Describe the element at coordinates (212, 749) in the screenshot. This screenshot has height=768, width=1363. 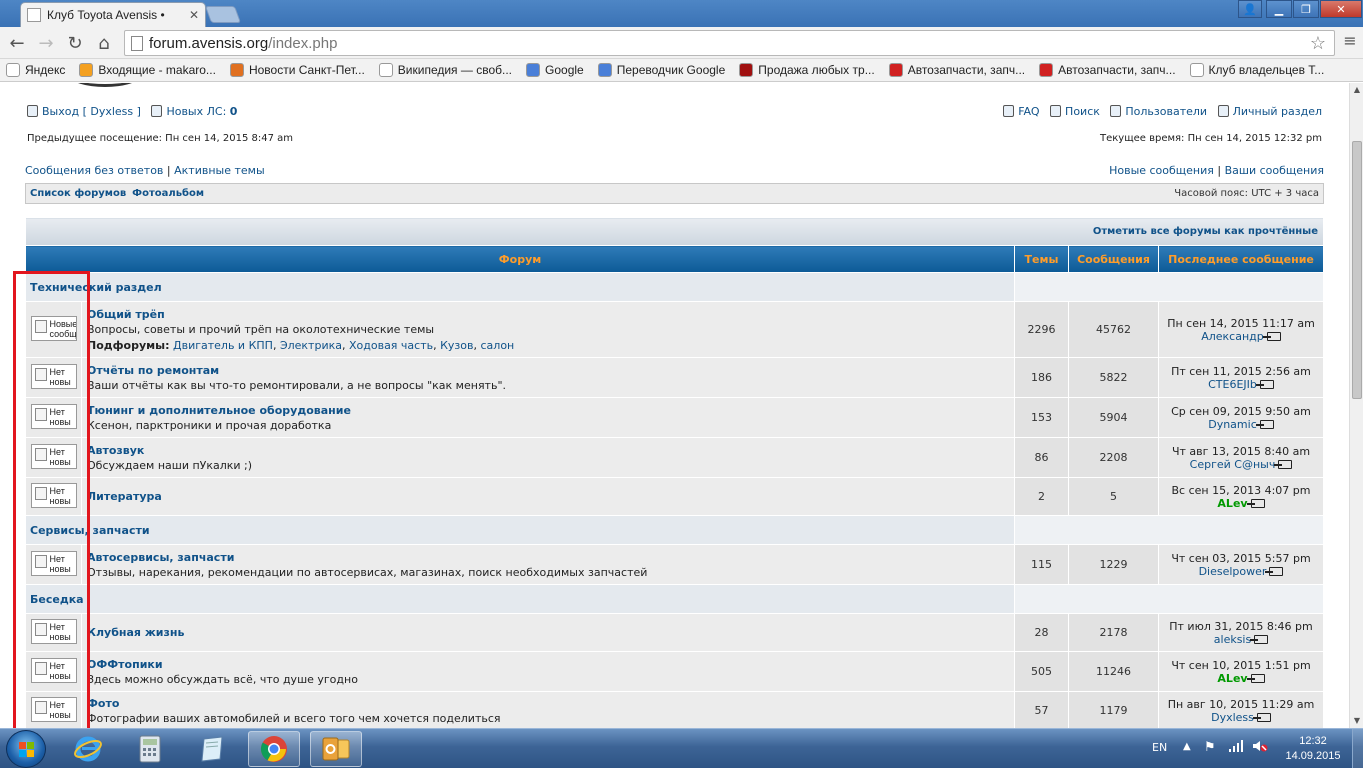
I see `notepad-icon` at that location.